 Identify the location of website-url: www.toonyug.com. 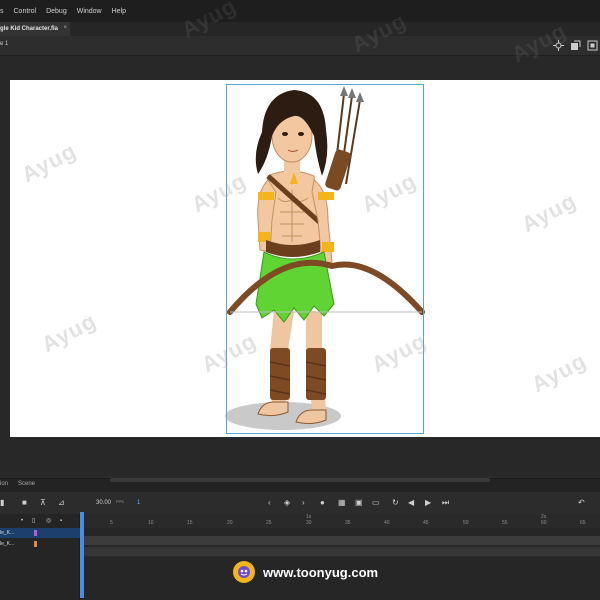
(321, 572).